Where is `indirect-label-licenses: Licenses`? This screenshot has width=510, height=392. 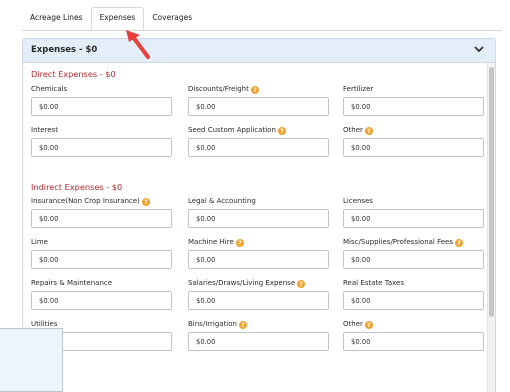
indirect-label-licenses: Licenses is located at coordinates (358, 201).